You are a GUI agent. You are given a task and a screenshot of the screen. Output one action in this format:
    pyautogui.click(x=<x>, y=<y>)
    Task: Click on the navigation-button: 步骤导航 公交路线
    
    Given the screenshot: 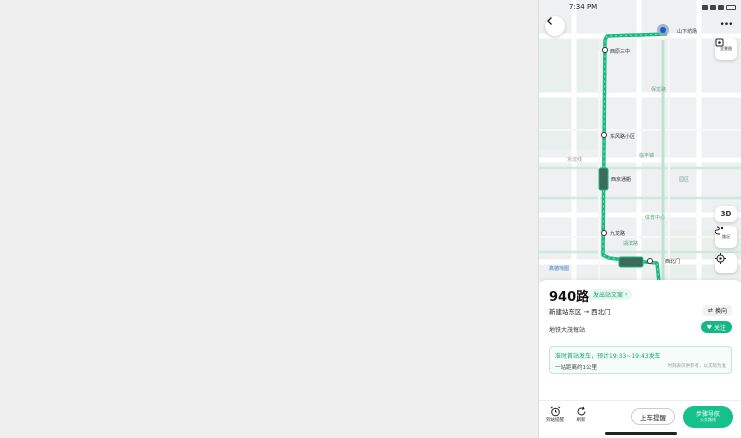 What is the action you would take?
    pyautogui.click(x=708, y=417)
    